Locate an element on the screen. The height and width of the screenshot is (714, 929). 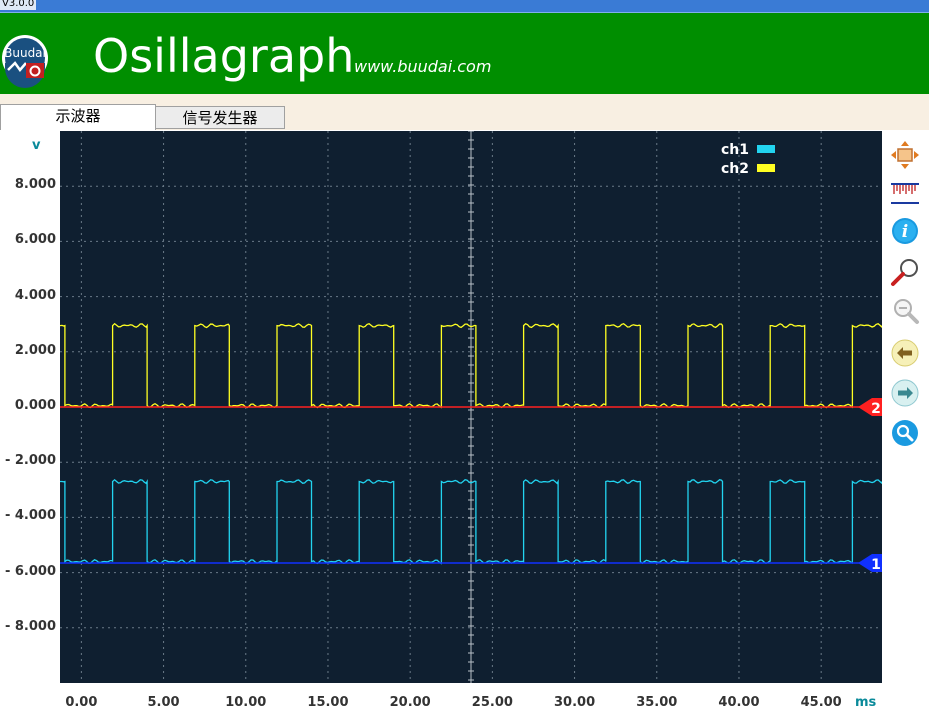
x-tick-label: 5.00 is located at coordinates (163, 702).